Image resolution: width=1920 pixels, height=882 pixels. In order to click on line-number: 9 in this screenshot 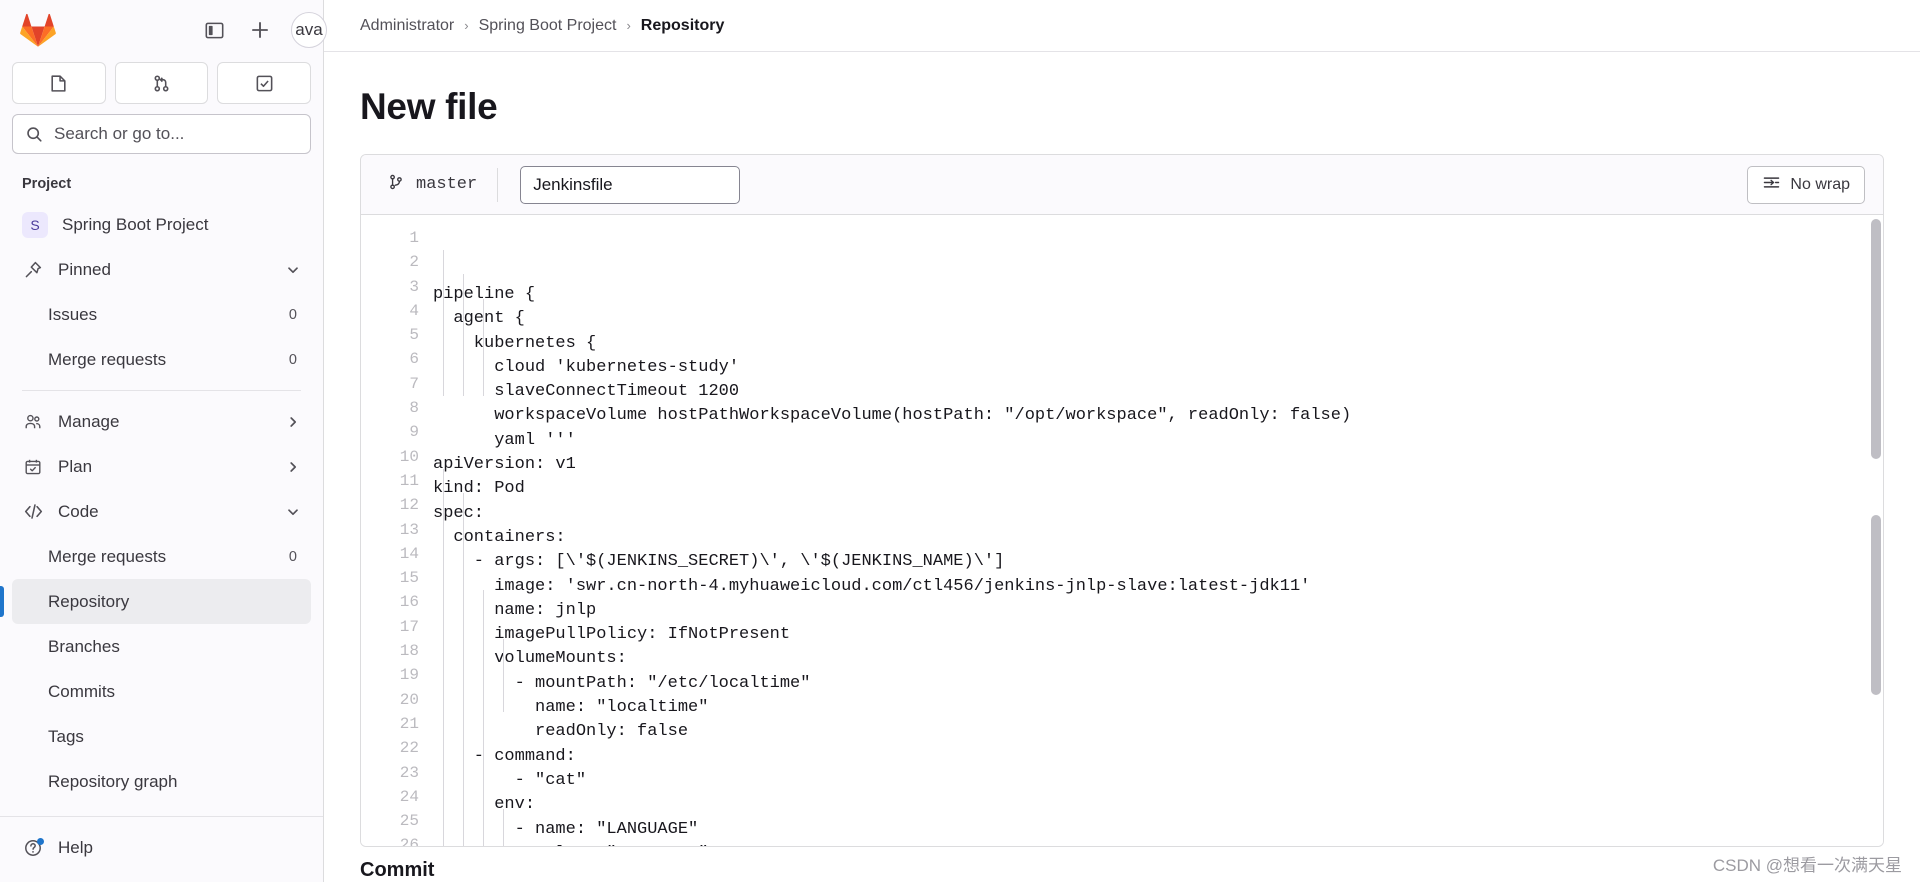, I will do `click(414, 432)`.